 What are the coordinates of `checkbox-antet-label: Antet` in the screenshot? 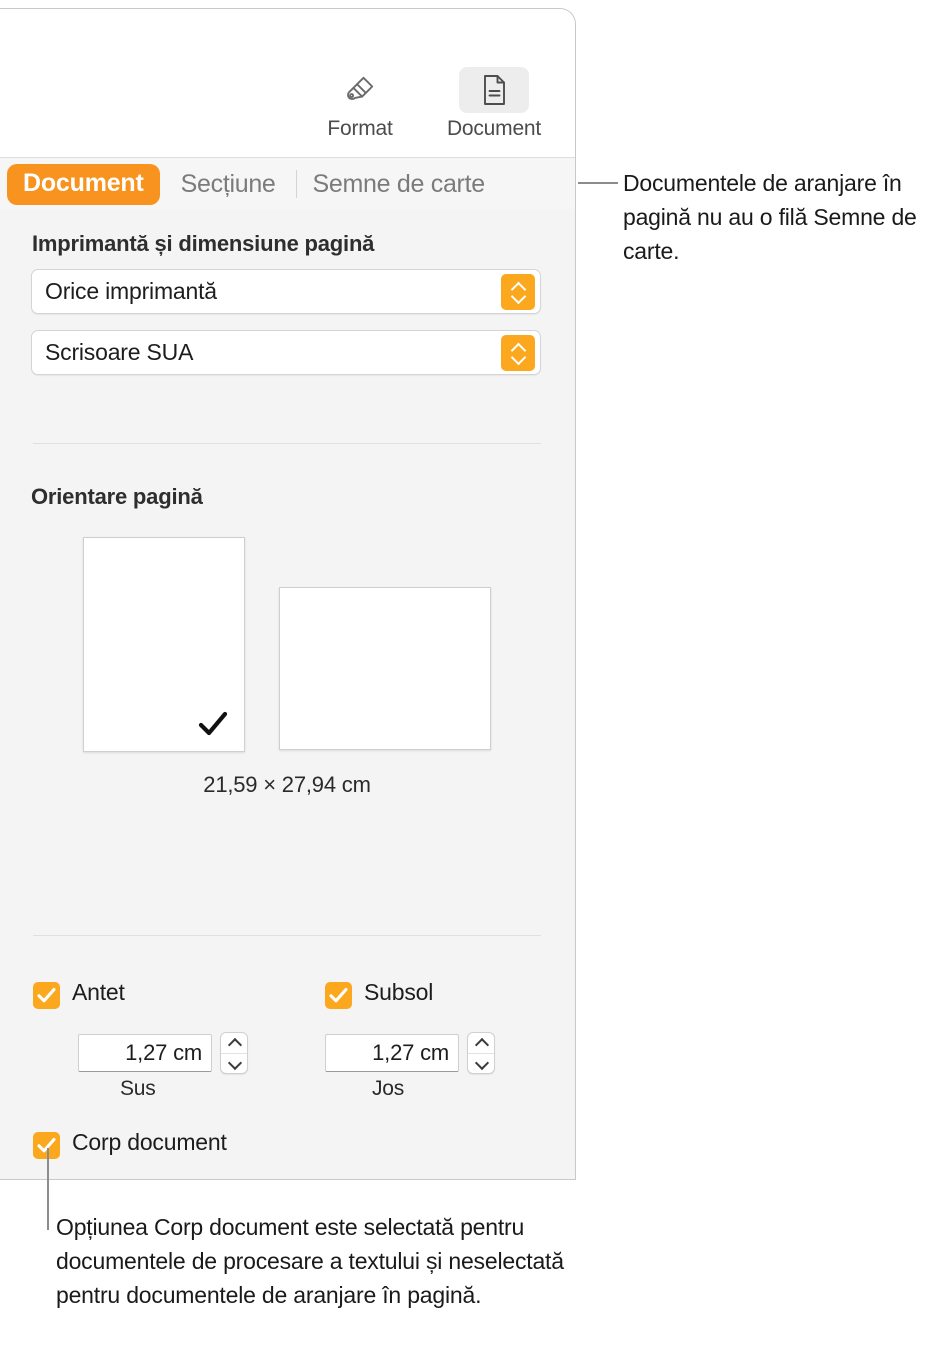 It's located at (98, 992).